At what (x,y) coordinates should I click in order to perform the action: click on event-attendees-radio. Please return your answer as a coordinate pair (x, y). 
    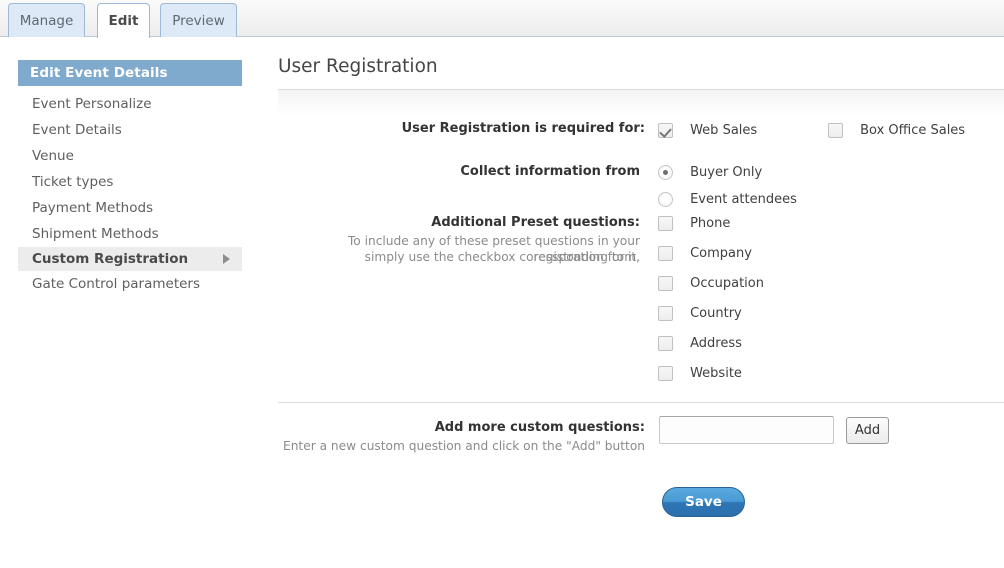
    Looking at the image, I should click on (665, 199).